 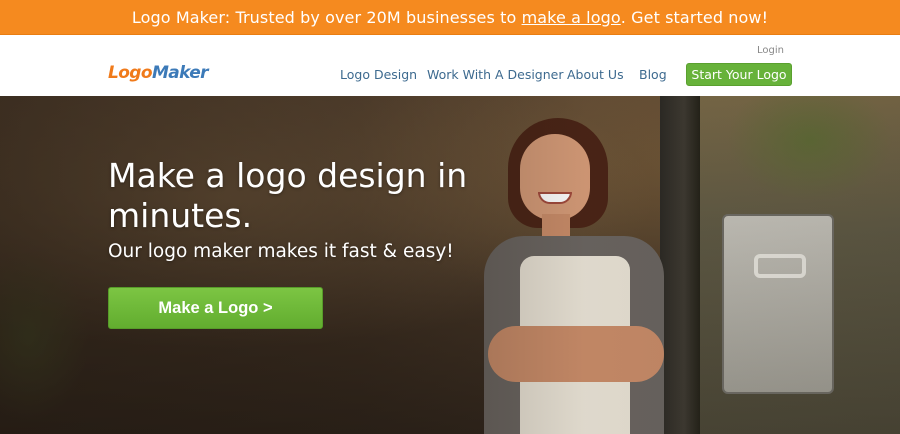 I want to click on promo-link: make a logo, so click(x=571, y=17).